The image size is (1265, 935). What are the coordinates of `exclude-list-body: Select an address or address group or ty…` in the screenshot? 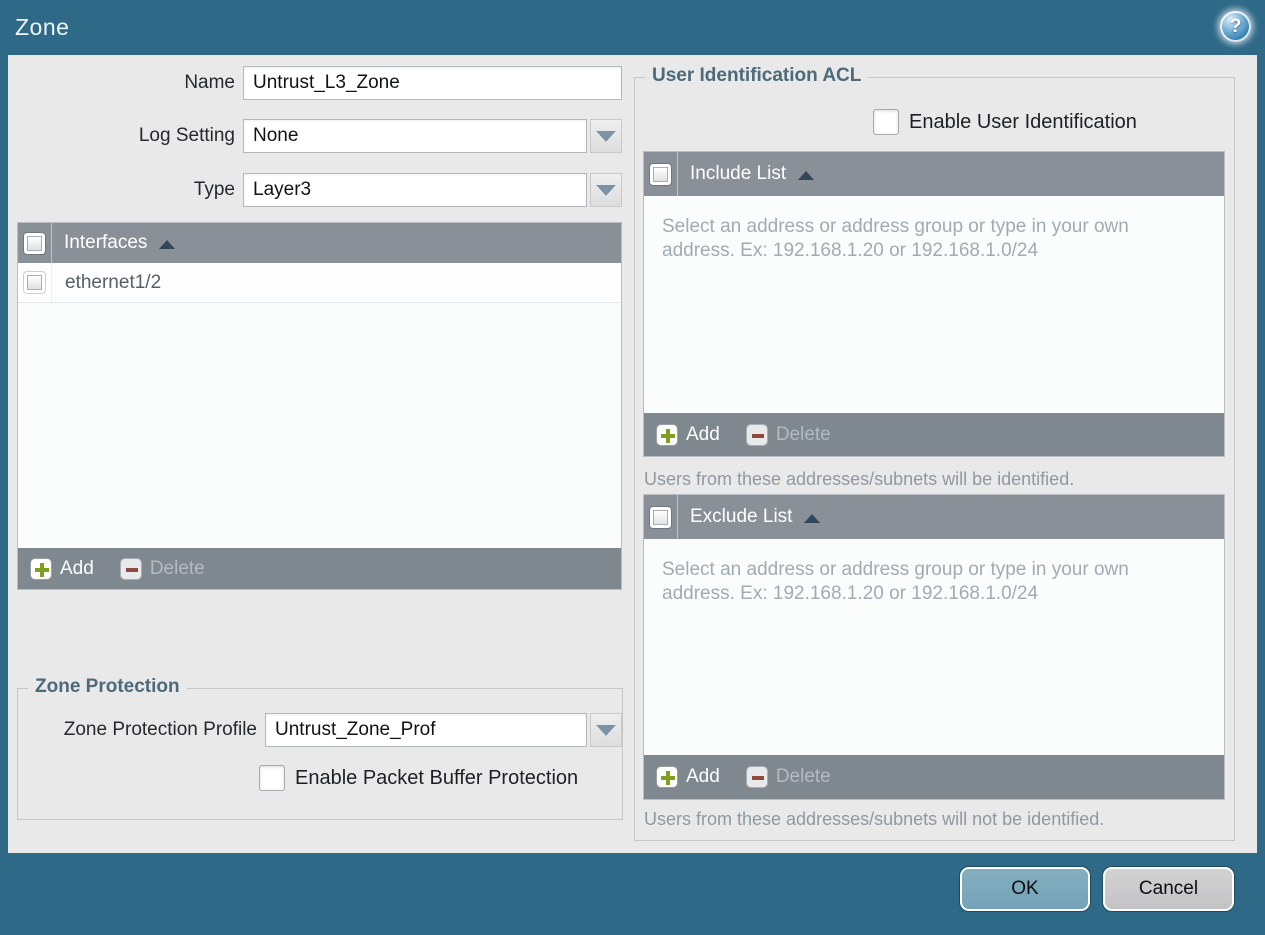 It's located at (934, 647).